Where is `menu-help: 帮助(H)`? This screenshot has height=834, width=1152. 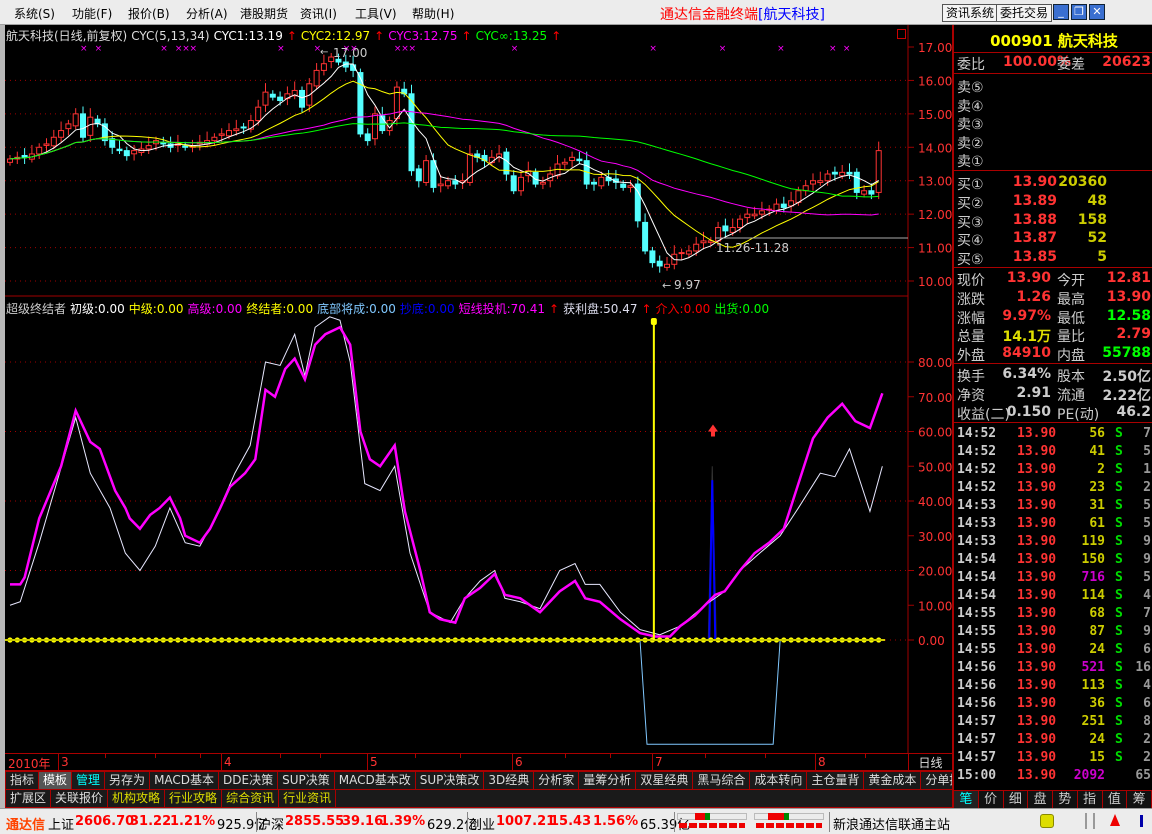
menu-help: 帮助(H) is located at coordinates (433, 13).